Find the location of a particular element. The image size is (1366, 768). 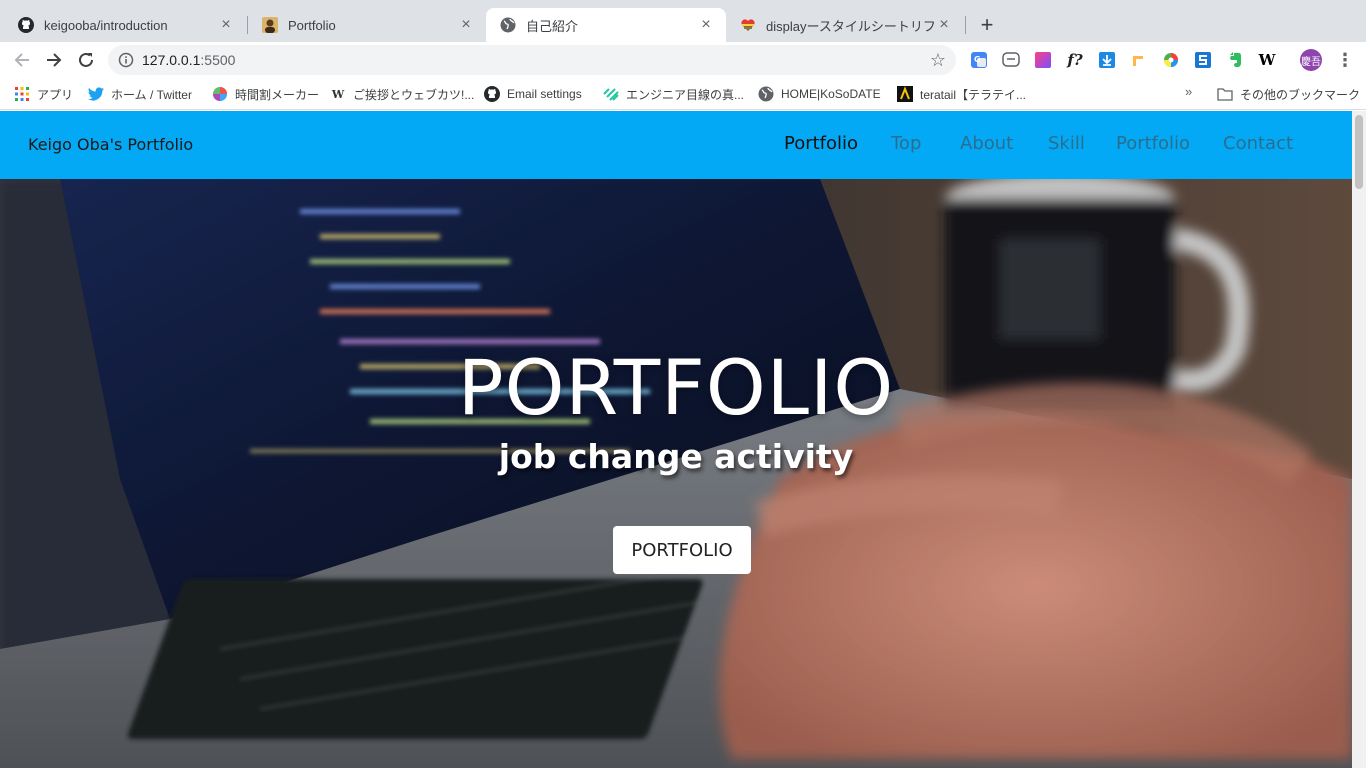

more-options-icon: ⋮ is located at coordinates (1345, 60).